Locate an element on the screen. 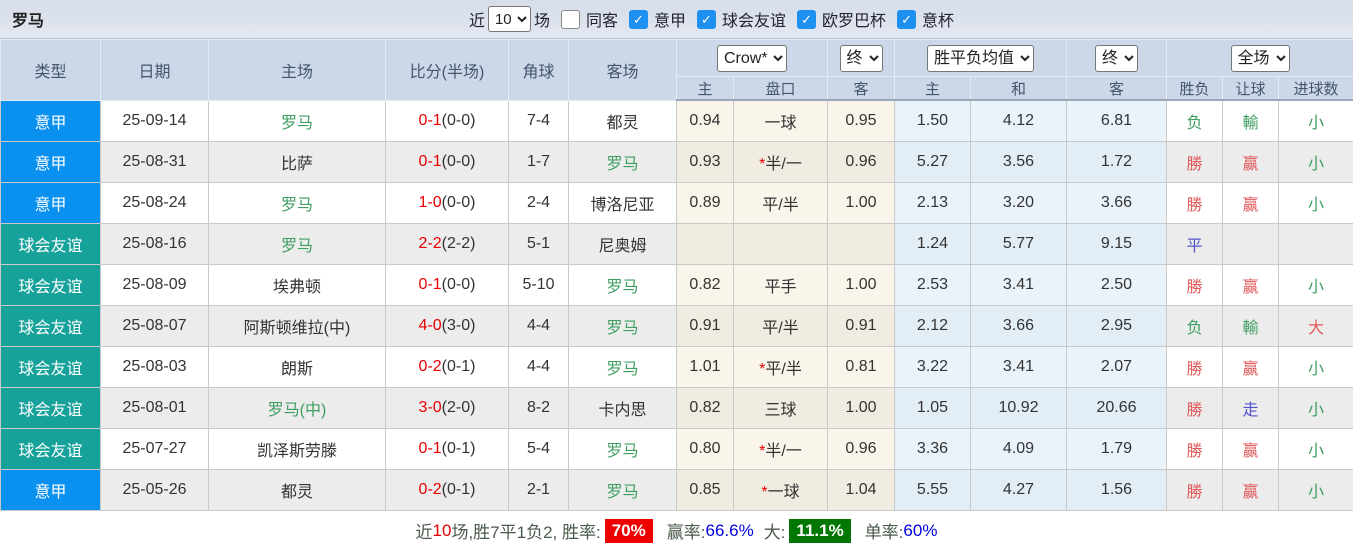  same-venue-checkbox is located at coordinates (570, 19).